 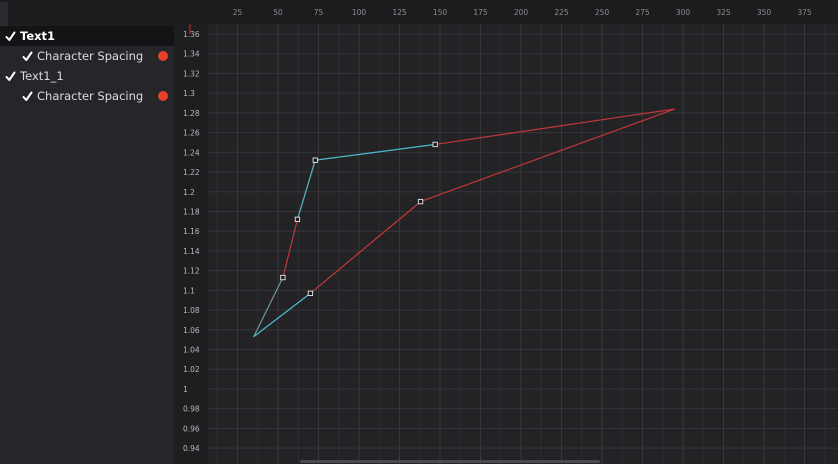 What do you see at coordinates (480, 12) in the screenshot?
I see `x-tick-label: 175` at bounding box center [480, 12].